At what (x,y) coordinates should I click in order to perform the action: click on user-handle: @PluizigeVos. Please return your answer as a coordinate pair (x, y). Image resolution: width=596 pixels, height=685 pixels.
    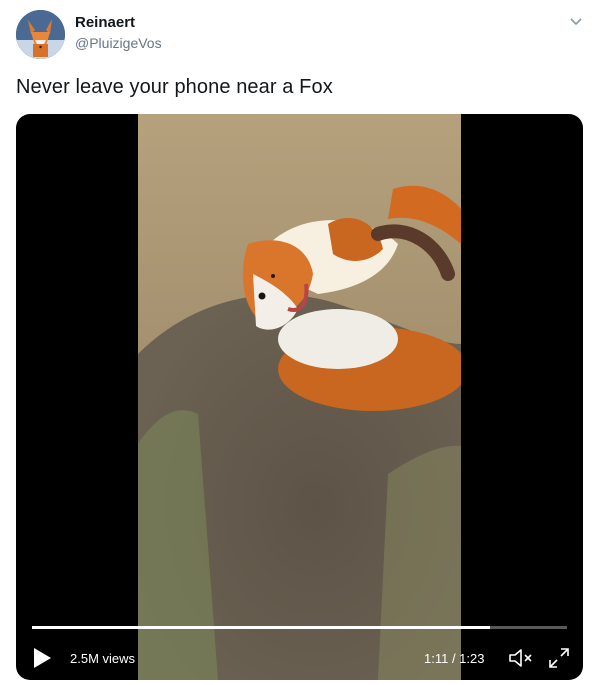
    Looking at the image, I should click on (118, 43).